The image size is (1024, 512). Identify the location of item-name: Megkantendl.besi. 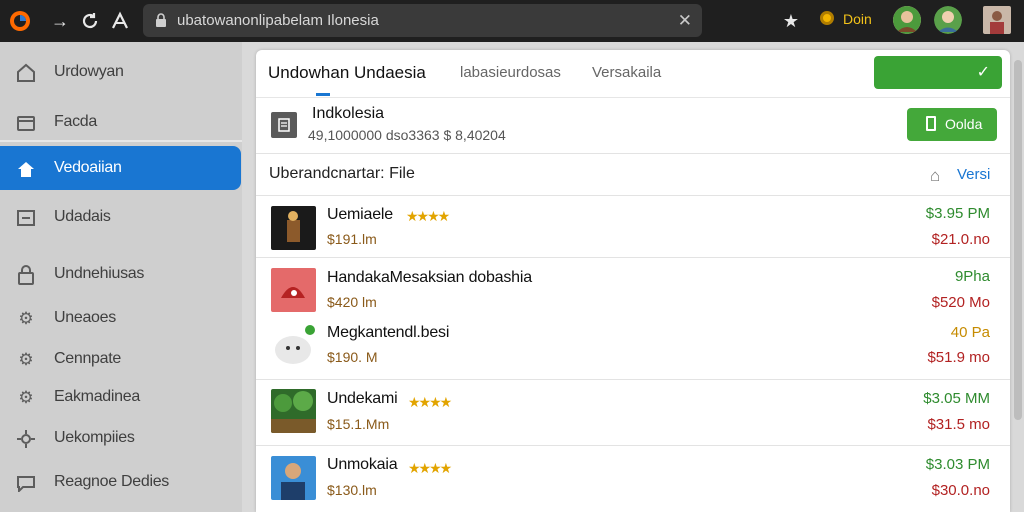
(388, 332).